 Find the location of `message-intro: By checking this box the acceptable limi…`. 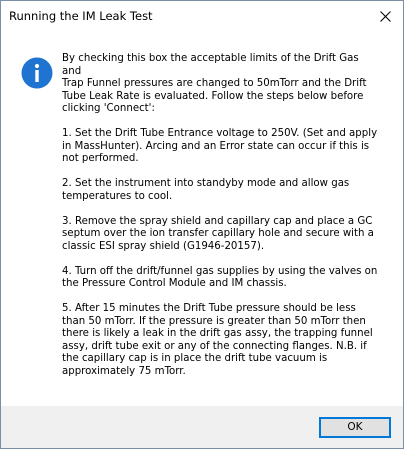

message-intro: By checking this box the acceptable limi… is located at coordinates (214, 83).